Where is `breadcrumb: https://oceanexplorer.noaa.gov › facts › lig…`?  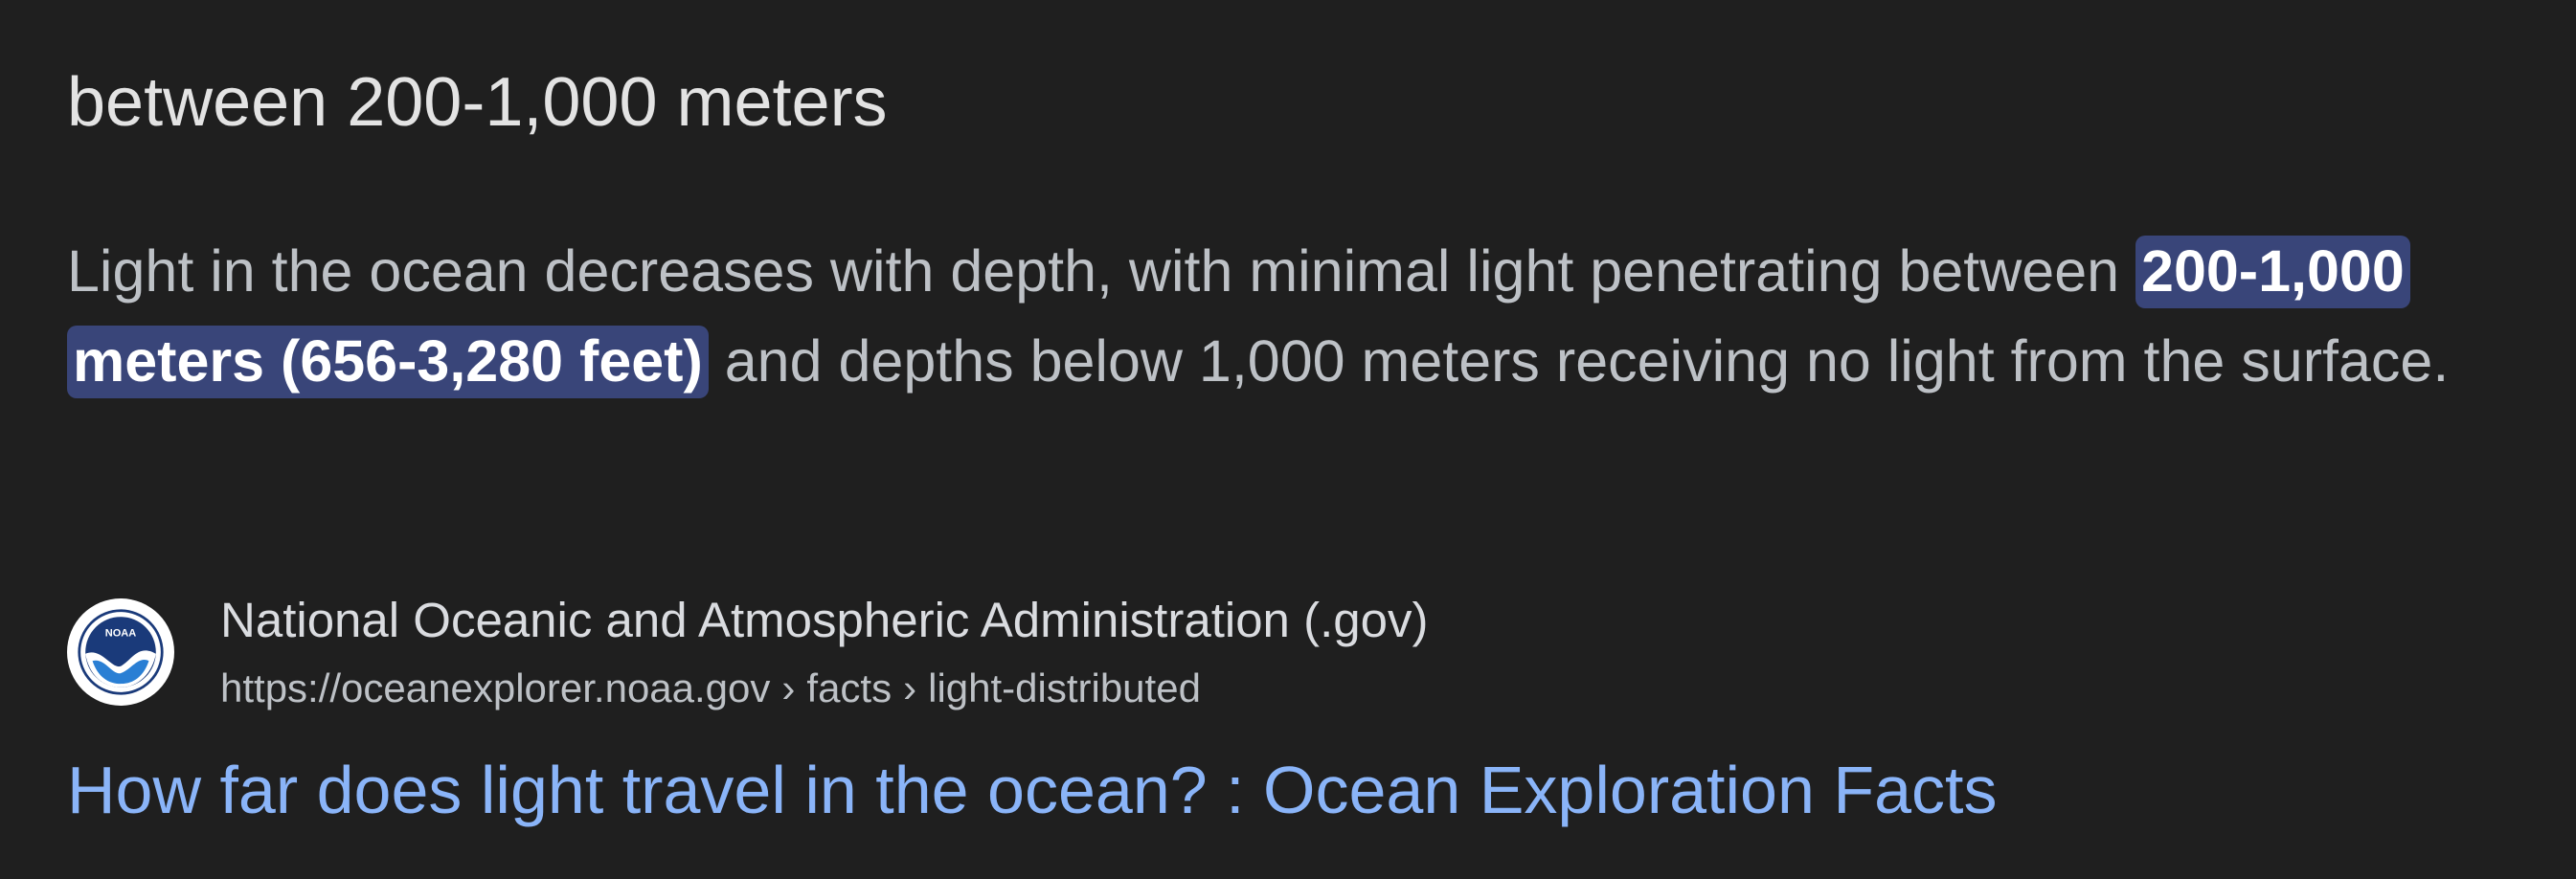
breadcrumb: https://oceanexplorer.noaa.gov › facts › lig… is located at coordinates (710, 688).